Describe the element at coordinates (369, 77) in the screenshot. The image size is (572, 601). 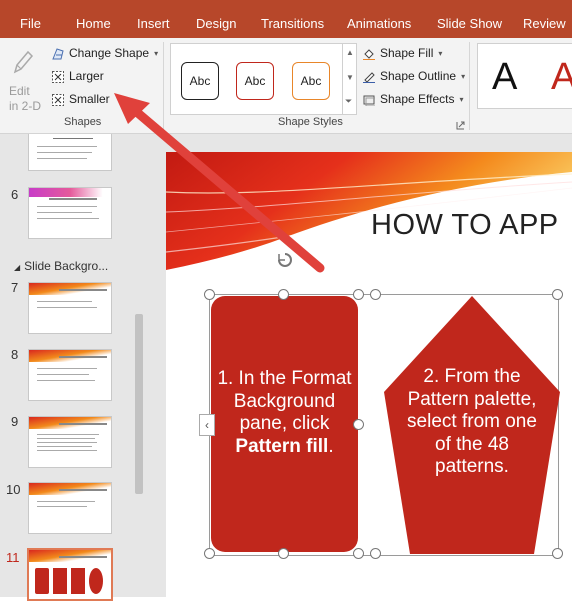
I see `pen-outline-icon` at that location.